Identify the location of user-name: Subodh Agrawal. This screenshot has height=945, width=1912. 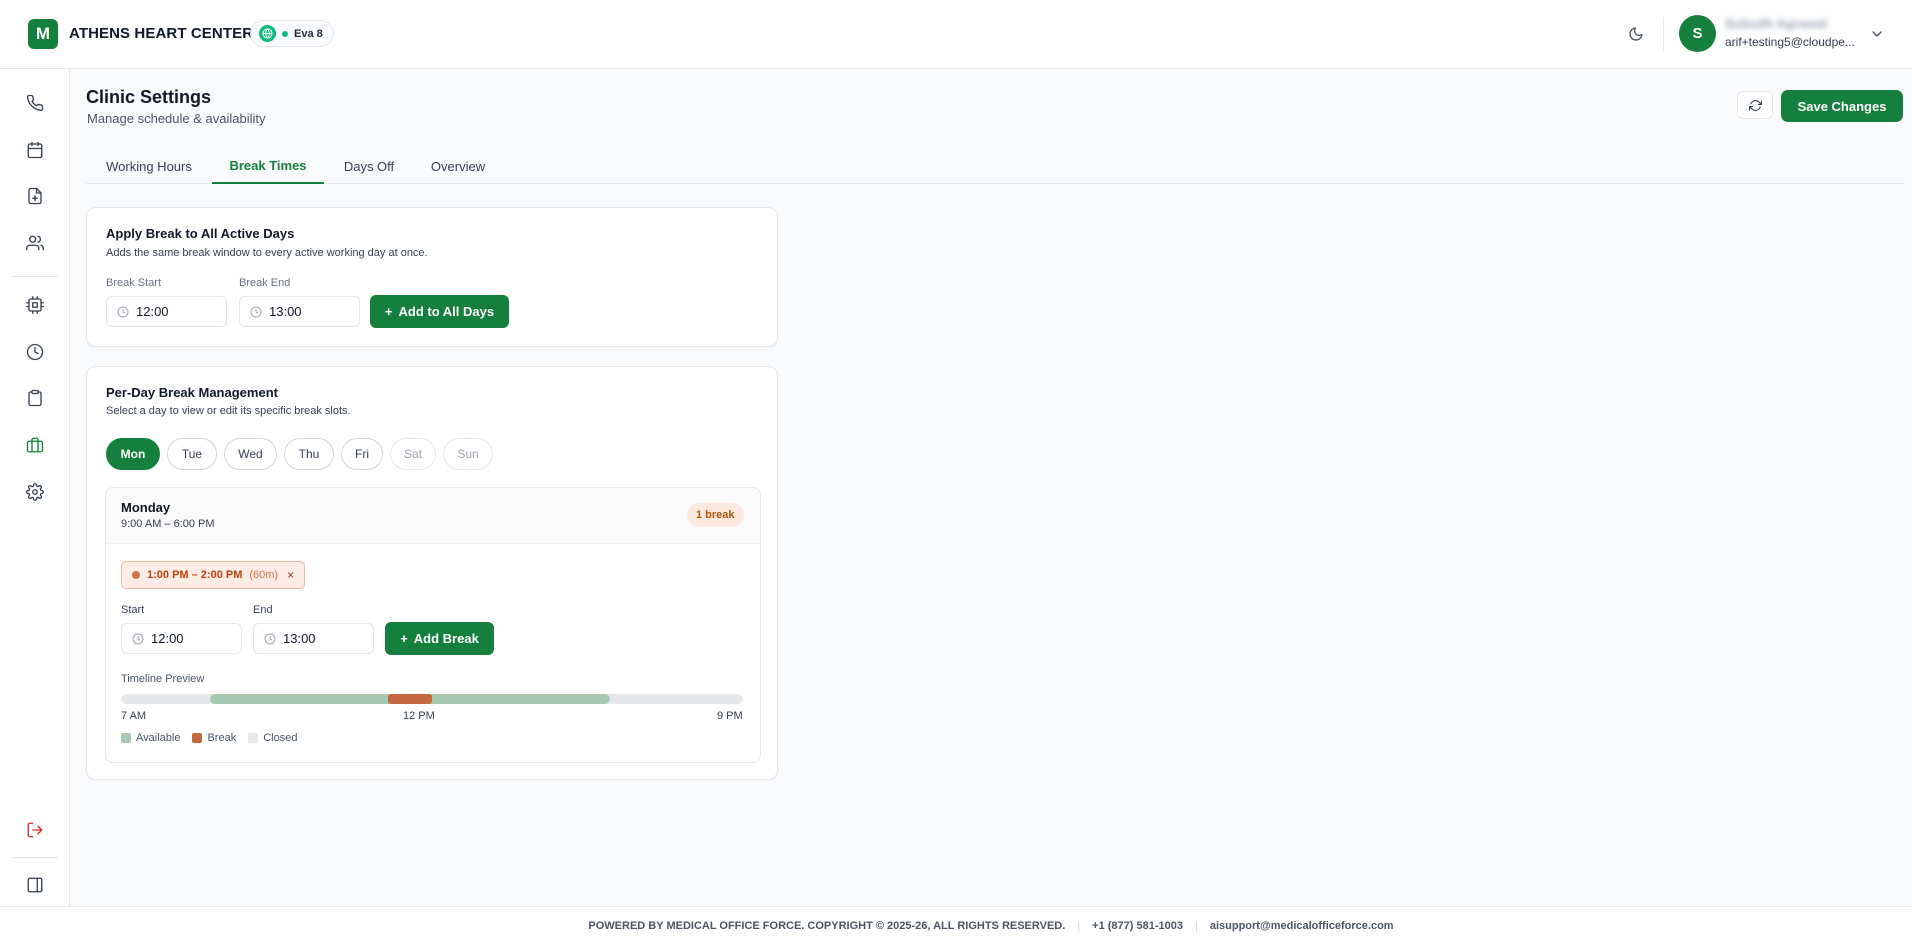
(1776, 23).